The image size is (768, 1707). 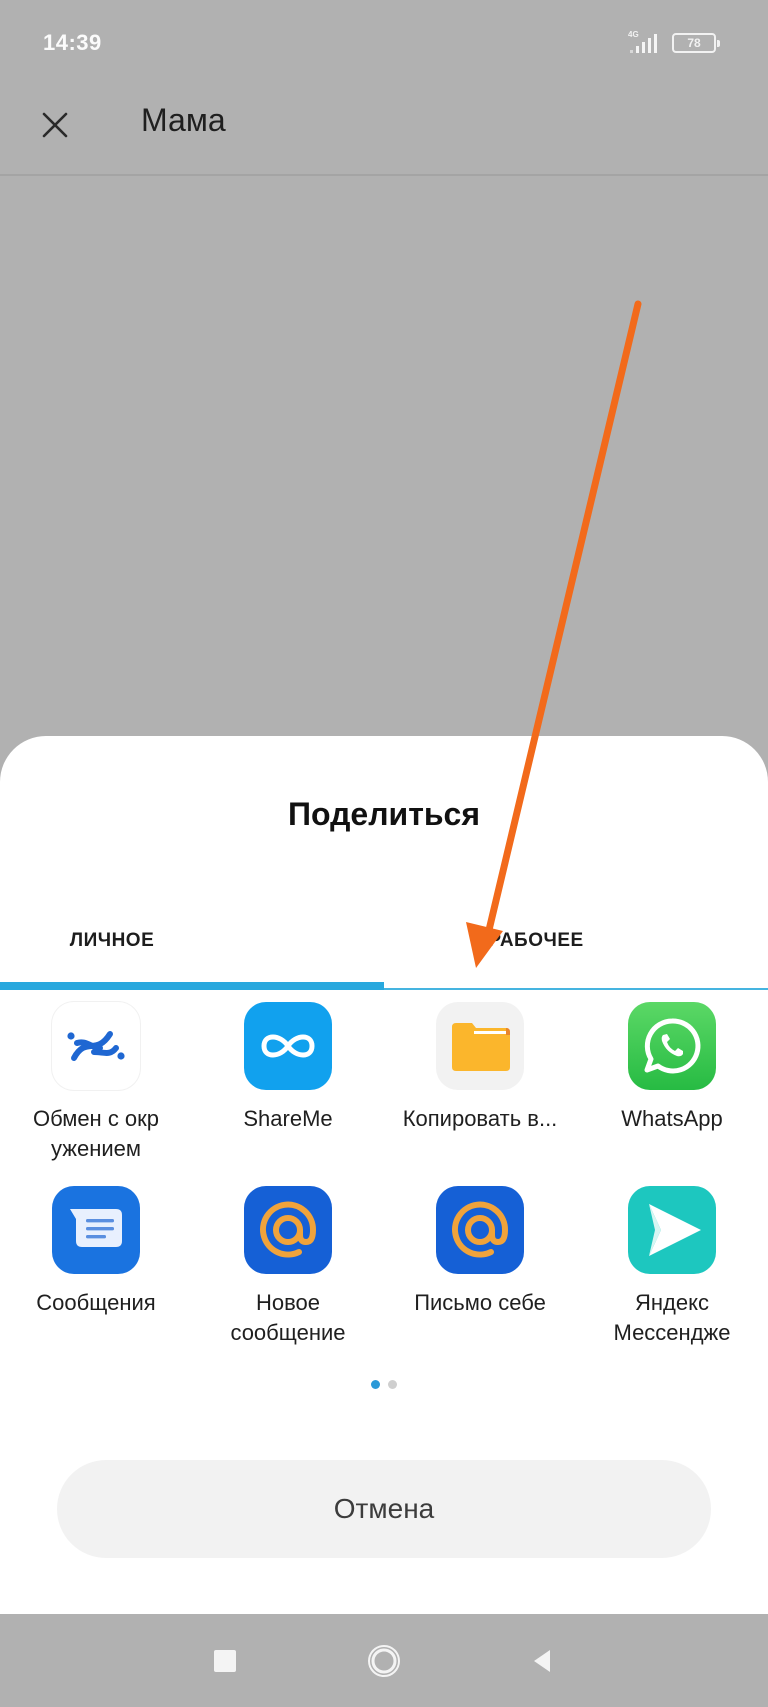 I want to click on app-yandex-messenger: Яндекс Мессендже, so click(x=672, y=1269).